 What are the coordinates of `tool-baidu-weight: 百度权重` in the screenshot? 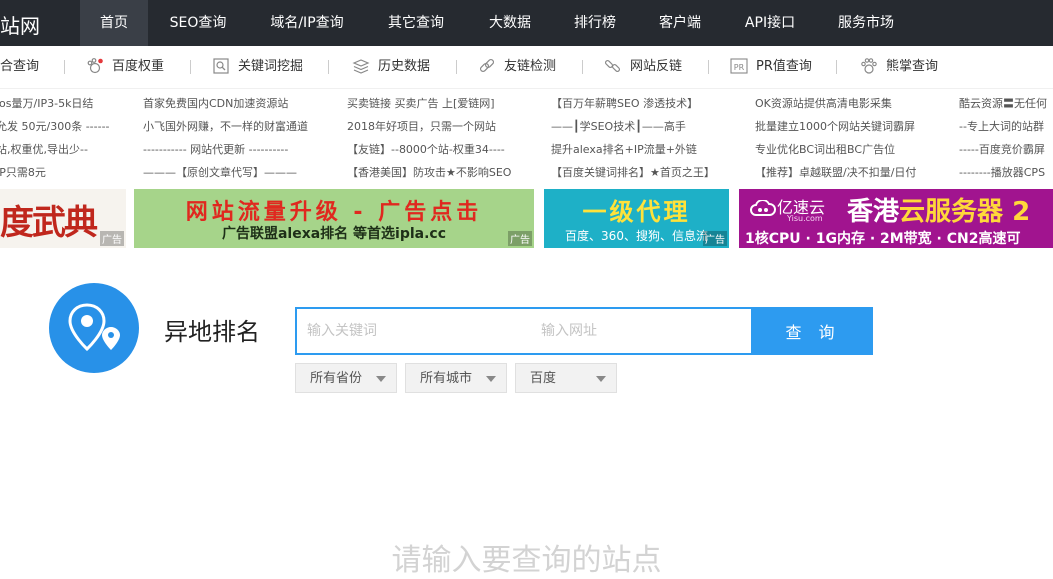 It's located at (125, 67).